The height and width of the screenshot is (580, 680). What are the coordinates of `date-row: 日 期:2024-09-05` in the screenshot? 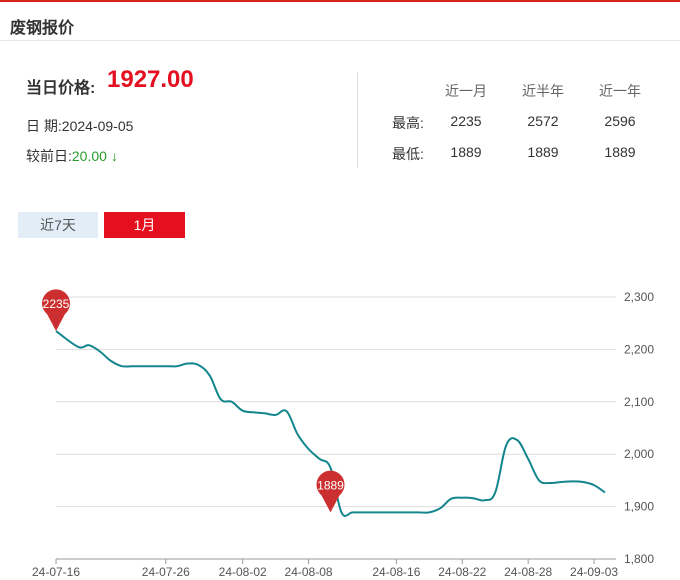 It's located at (79, 126).